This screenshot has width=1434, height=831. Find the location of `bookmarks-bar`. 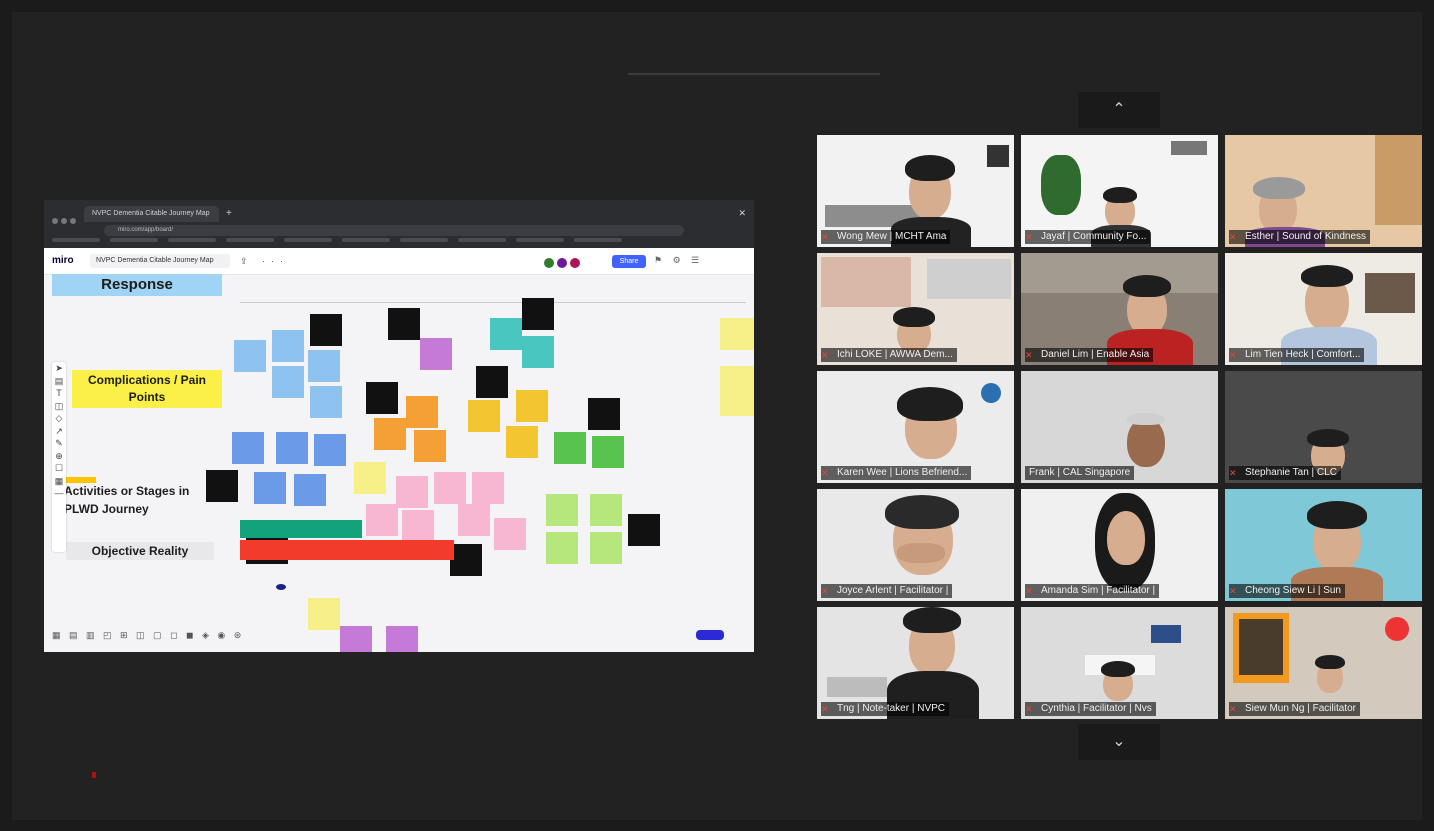

bookmarks-bar is located at coordinates (399, 242).